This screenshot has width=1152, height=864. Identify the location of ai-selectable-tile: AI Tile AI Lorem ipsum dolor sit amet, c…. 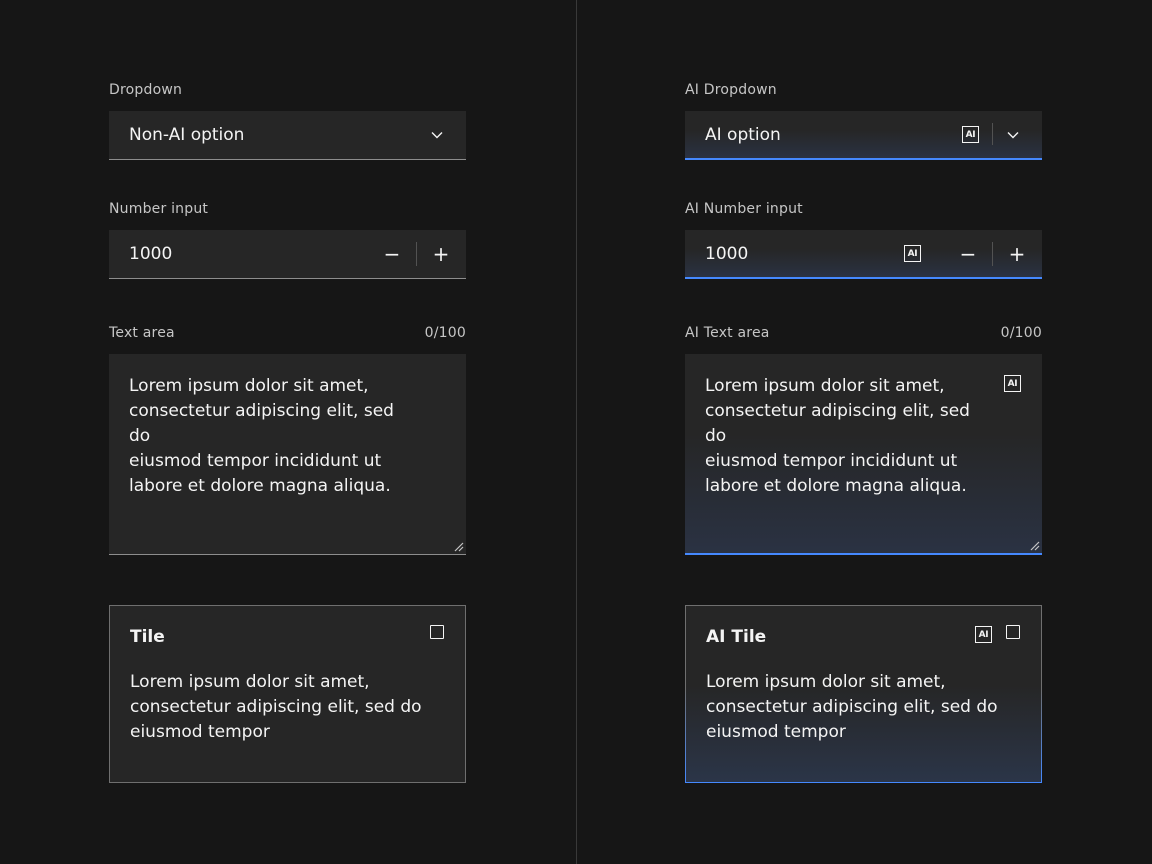
(863, 694).